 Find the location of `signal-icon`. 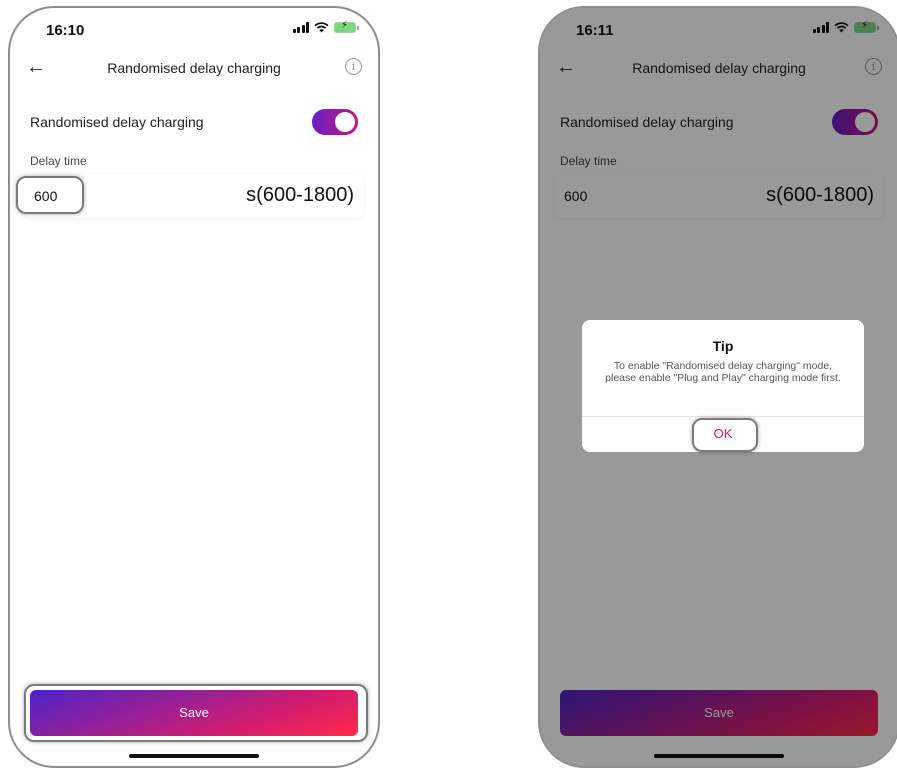

signal-icon is located at coordinates (300, 27).